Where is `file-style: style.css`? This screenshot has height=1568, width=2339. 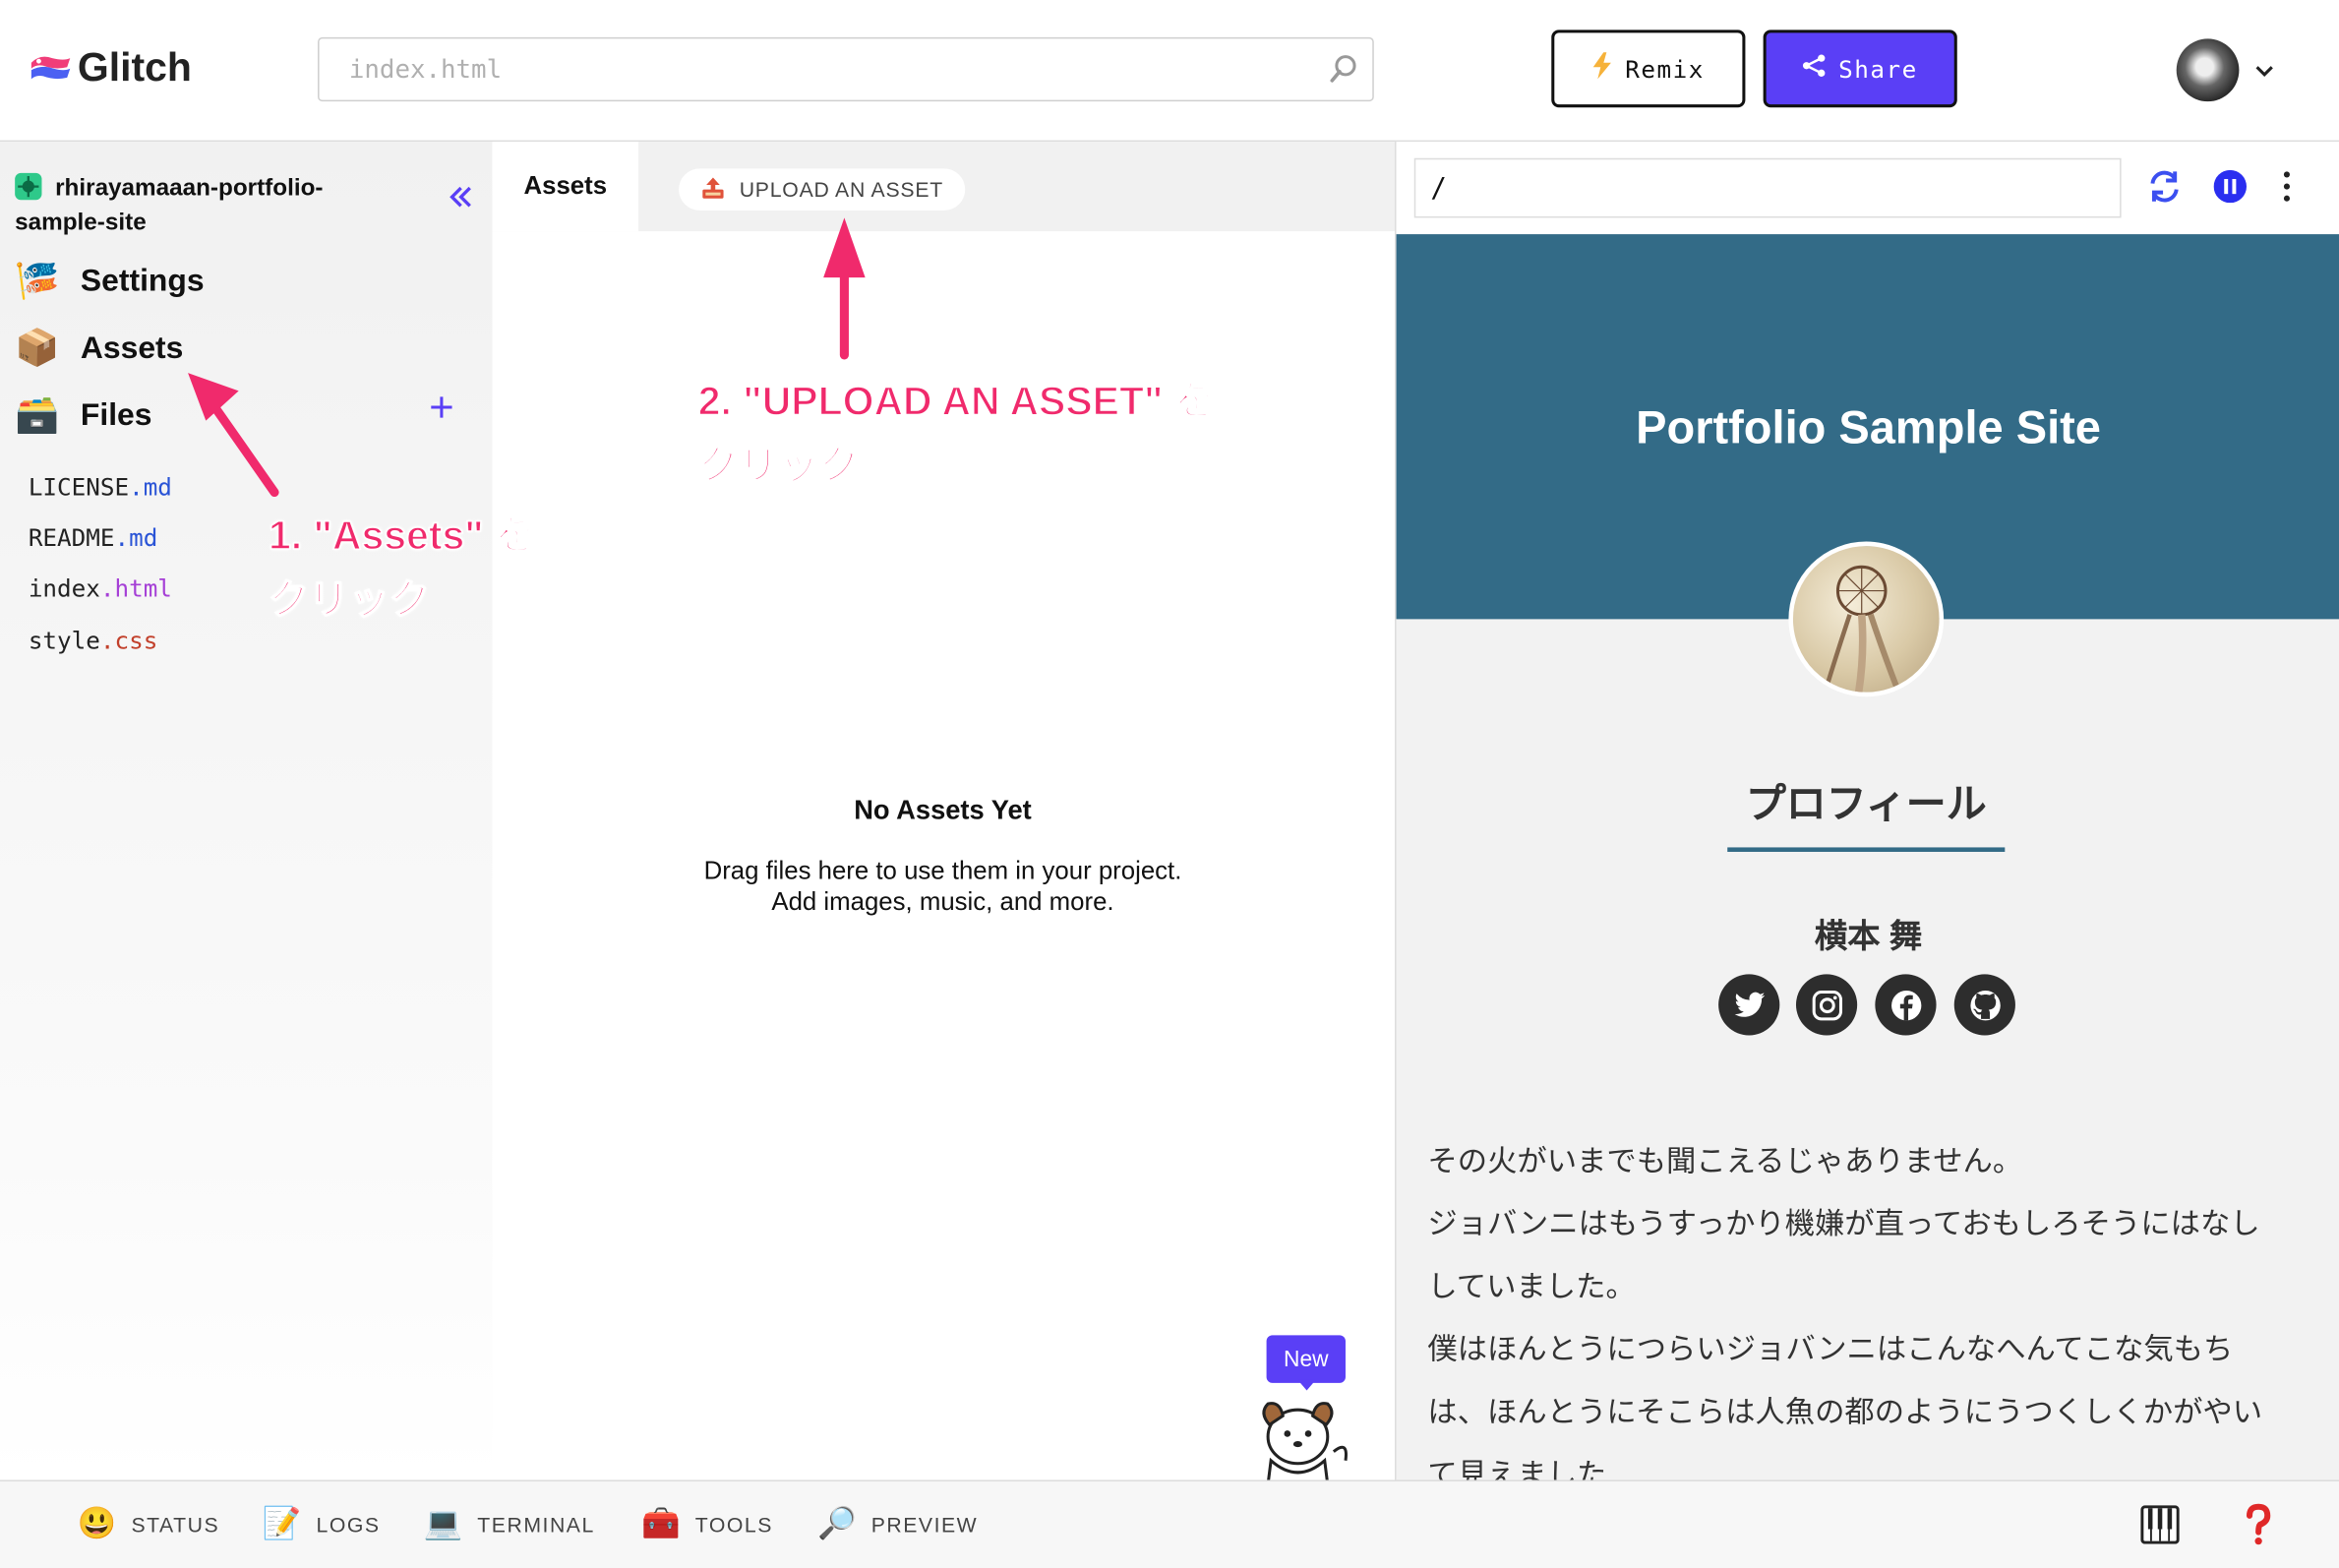 file-style: style.css is located at coordinates (93, 641).